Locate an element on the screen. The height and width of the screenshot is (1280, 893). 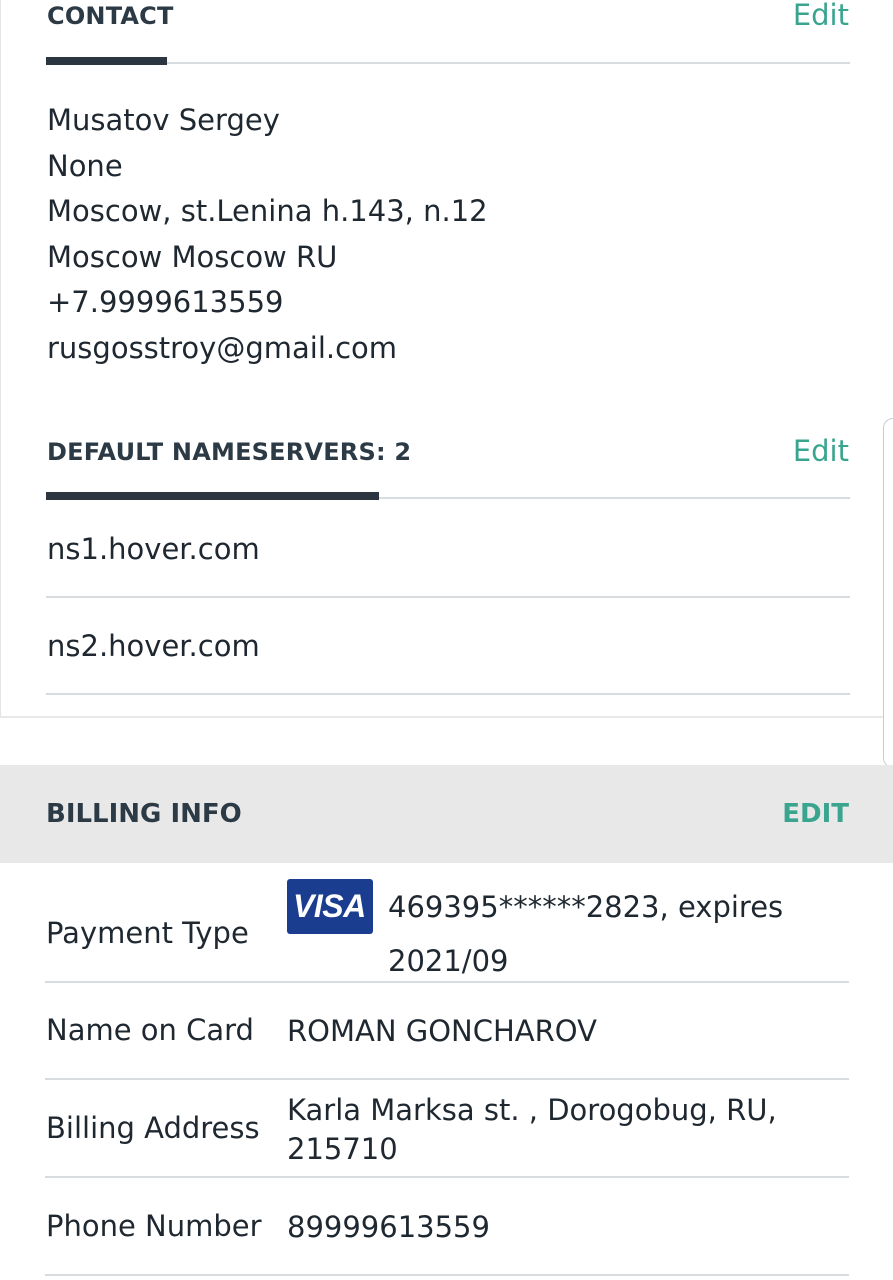
visa-logo-text: VISA is located at coordinates (329, 906).